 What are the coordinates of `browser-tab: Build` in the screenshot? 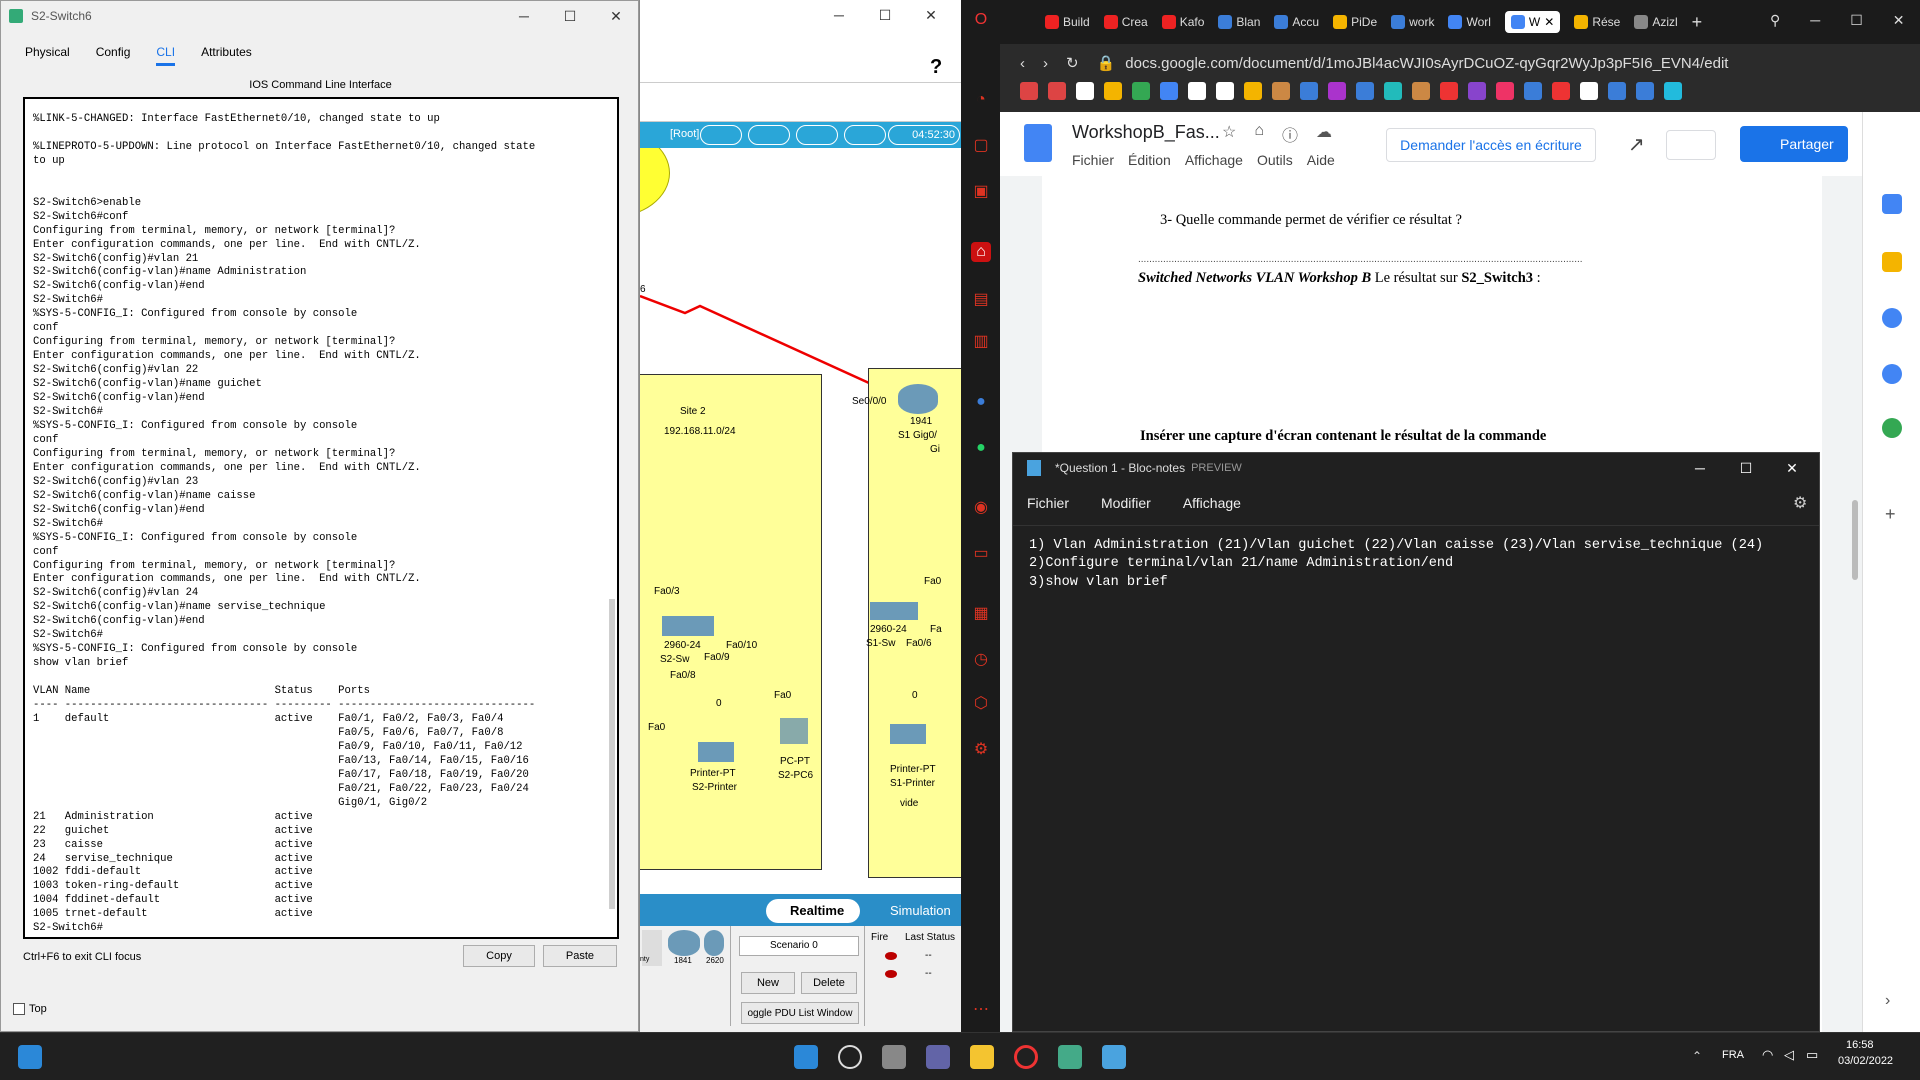 It's located at (1067, 22).